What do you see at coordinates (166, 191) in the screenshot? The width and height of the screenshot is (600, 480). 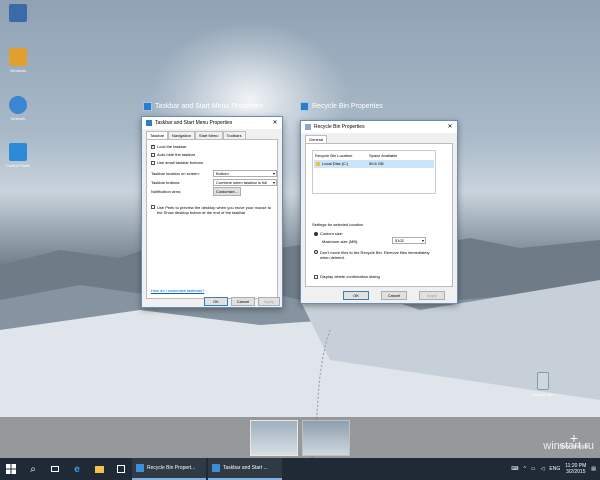 I see `notification-label: Notification area:` at bounding box center [166, 191].